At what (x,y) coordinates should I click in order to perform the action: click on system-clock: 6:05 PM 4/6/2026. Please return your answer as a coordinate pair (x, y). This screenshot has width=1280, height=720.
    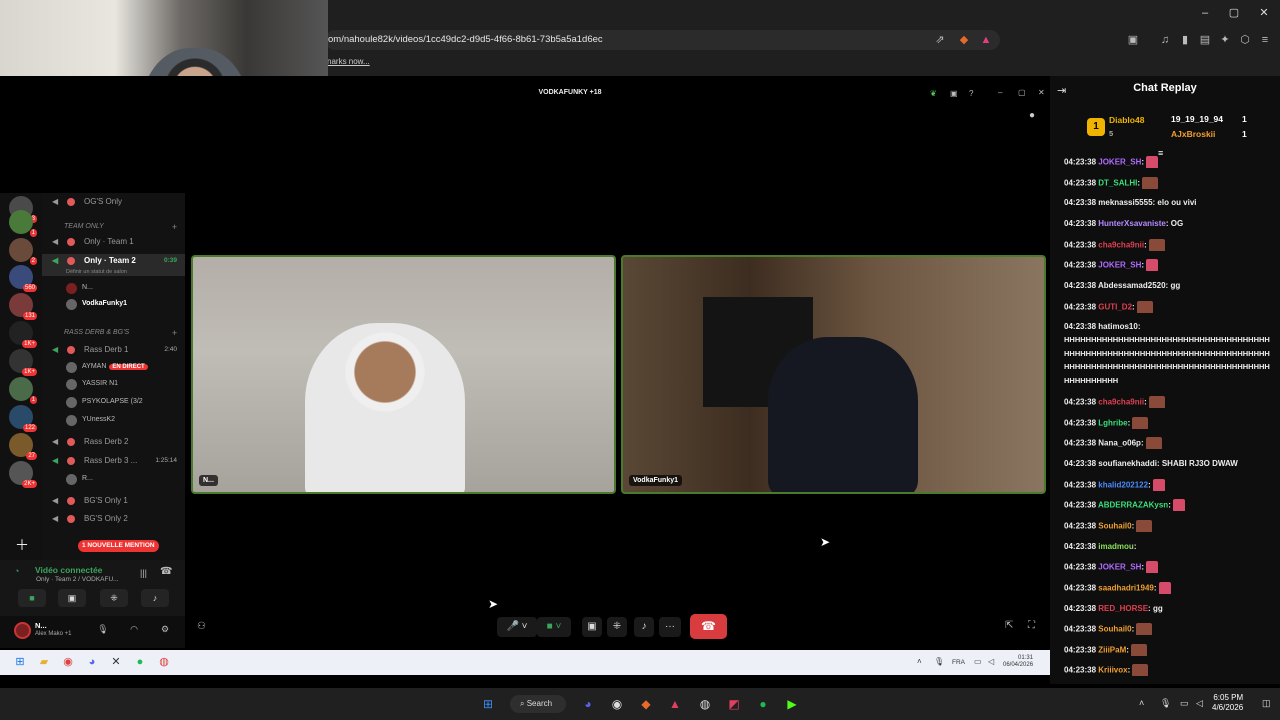
    Looking at the image, I should click on (1227, 703).